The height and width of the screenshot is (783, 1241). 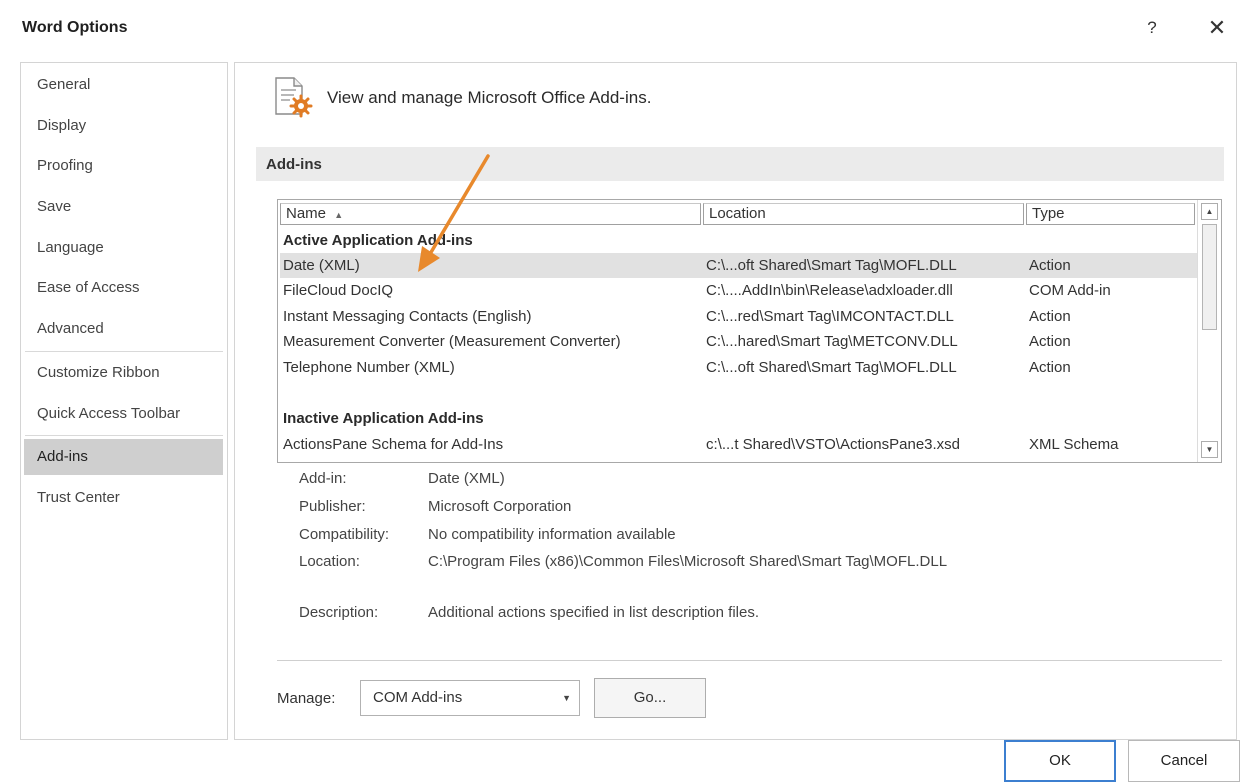 What do you see at coordinates (1060, 761) in the screenshot?
I see `ok-button: OK` at bounding box center [1060, 761].